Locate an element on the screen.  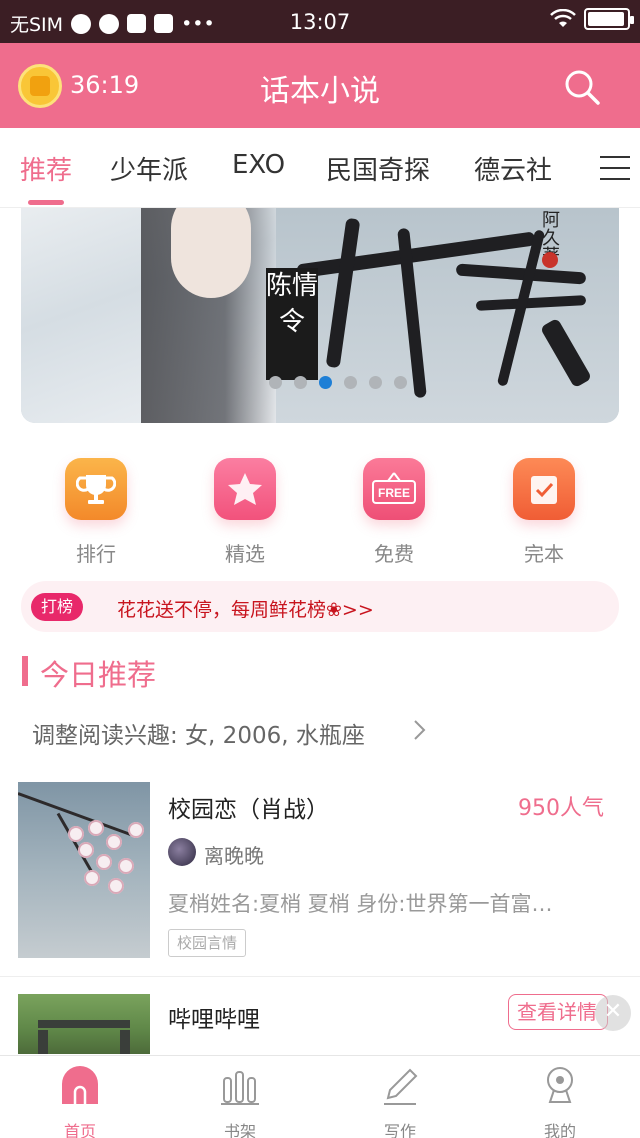
battery-icon is located at coordinates (609, 19).